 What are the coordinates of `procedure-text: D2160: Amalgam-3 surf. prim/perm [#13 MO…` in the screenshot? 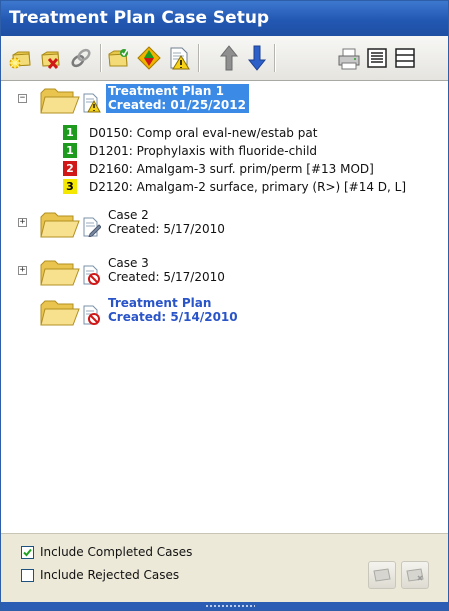 It's located at (231, 169).